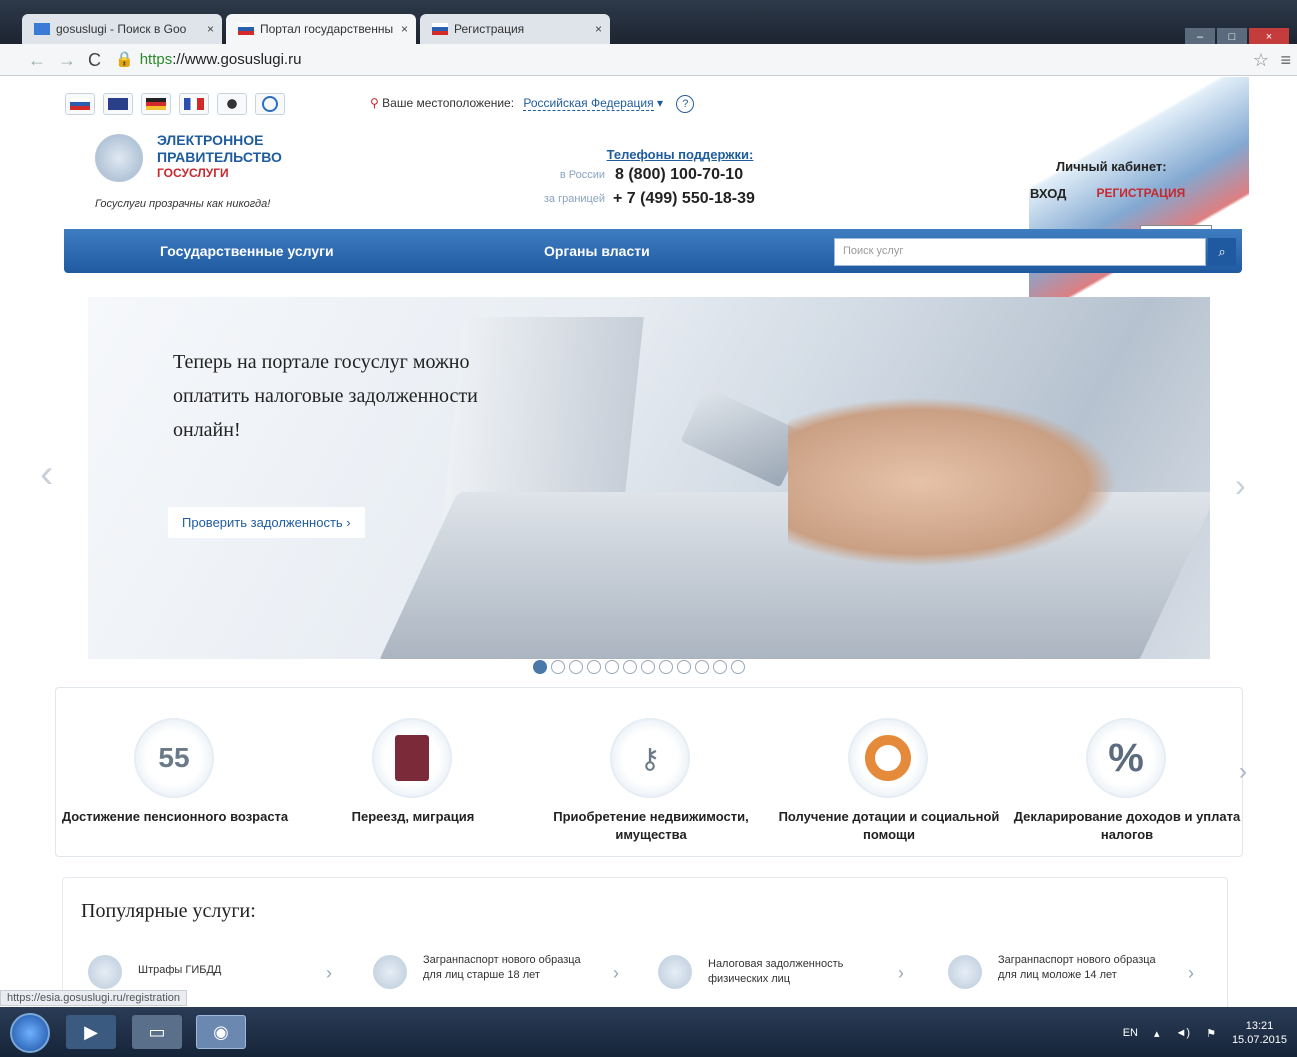 This screenshot has height=1057, width=1297. What do you see at coordinates (1020, 252) in the screenshot?
I see `search-input: Поиск услуг` at bounding box center [1020, 252].